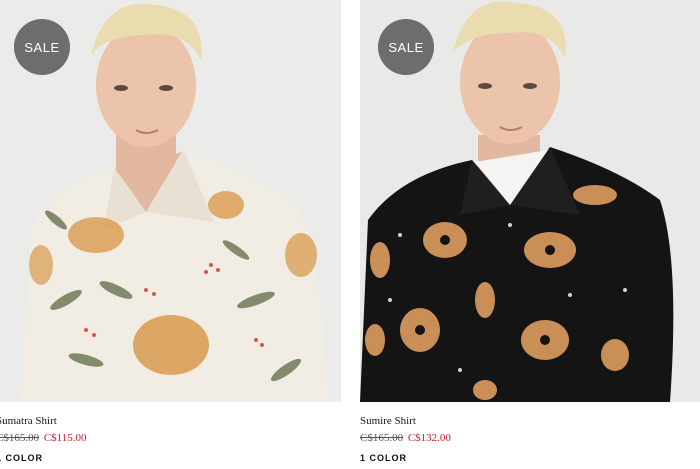 Image resolution: width=700 pixels, height=469 pixels. What do you see at coordinates (65, 438) in the screenshot?
I see `sale-price: C$115.00` at bounding box center [65, 438].